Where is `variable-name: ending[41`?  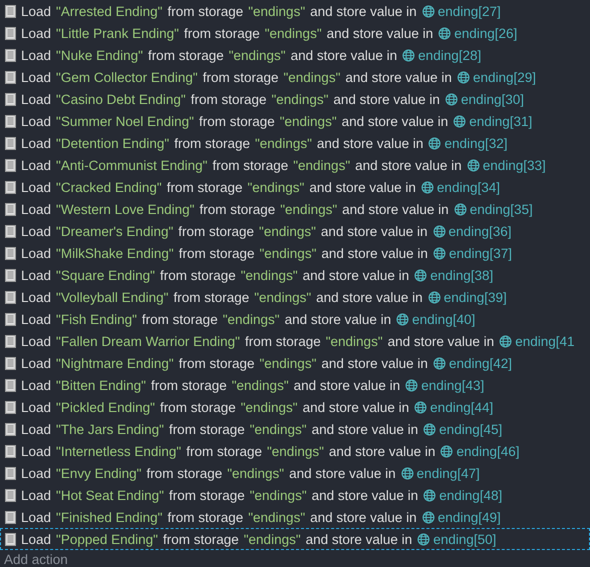 variable-name: ending[41 is located at coordinates (544, 341).